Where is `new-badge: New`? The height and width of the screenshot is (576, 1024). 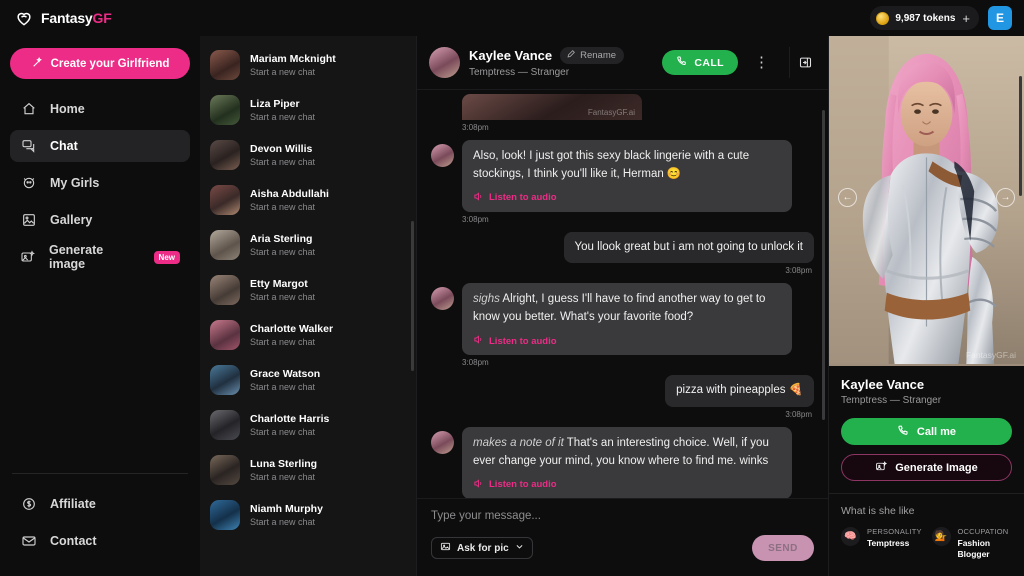 new-badge: New is located at coordinates (166, 257).